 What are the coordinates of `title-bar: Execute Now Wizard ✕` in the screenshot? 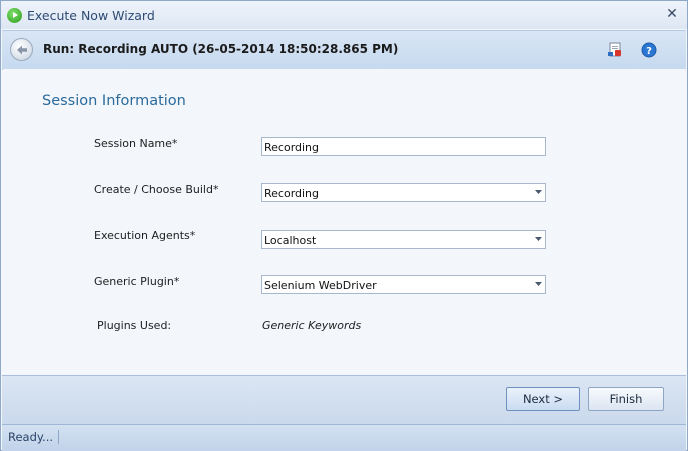 It's located at (344, 15).